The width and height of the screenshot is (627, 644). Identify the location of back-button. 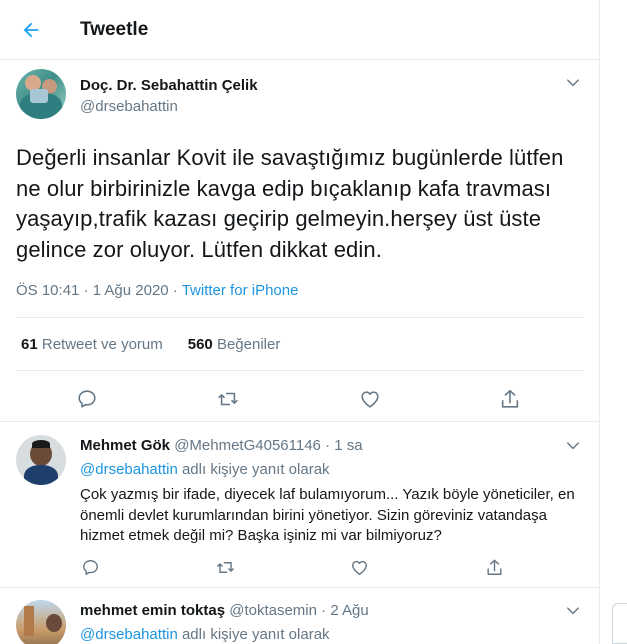
(31, 30).